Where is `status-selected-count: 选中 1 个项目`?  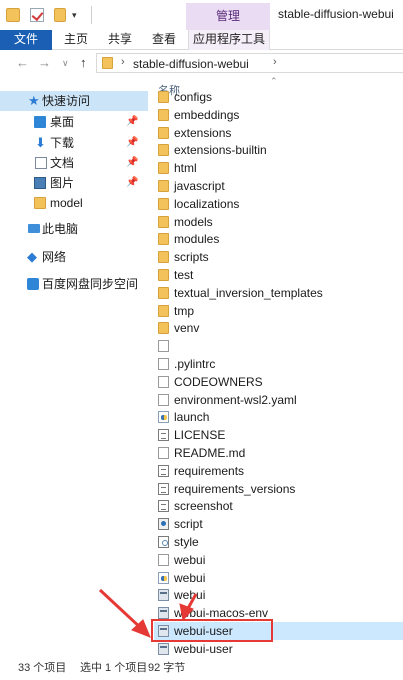
status-selected-count: 选中 1 个项目 is located at coordinates (114, 668).